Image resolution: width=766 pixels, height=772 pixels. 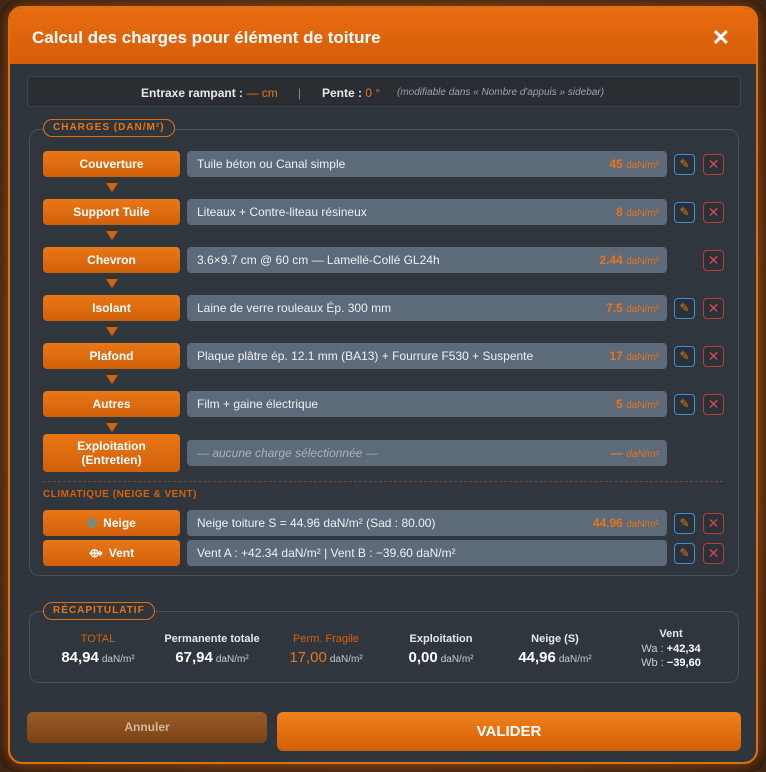 I want to click on delete-support-tuile-close-icon: ✕, so click(x=713, y=212).